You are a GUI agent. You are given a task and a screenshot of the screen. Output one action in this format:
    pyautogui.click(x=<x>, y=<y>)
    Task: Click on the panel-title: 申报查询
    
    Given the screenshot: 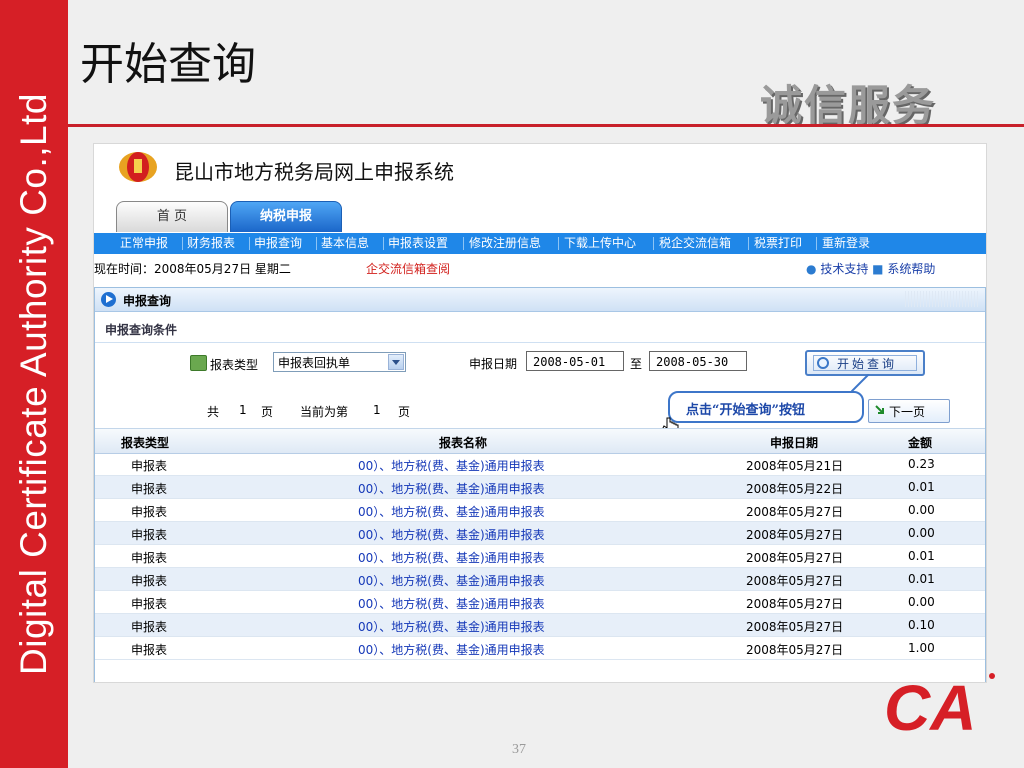 What is the action you would take?
    pyautogui.click(x=147, y=301)
    